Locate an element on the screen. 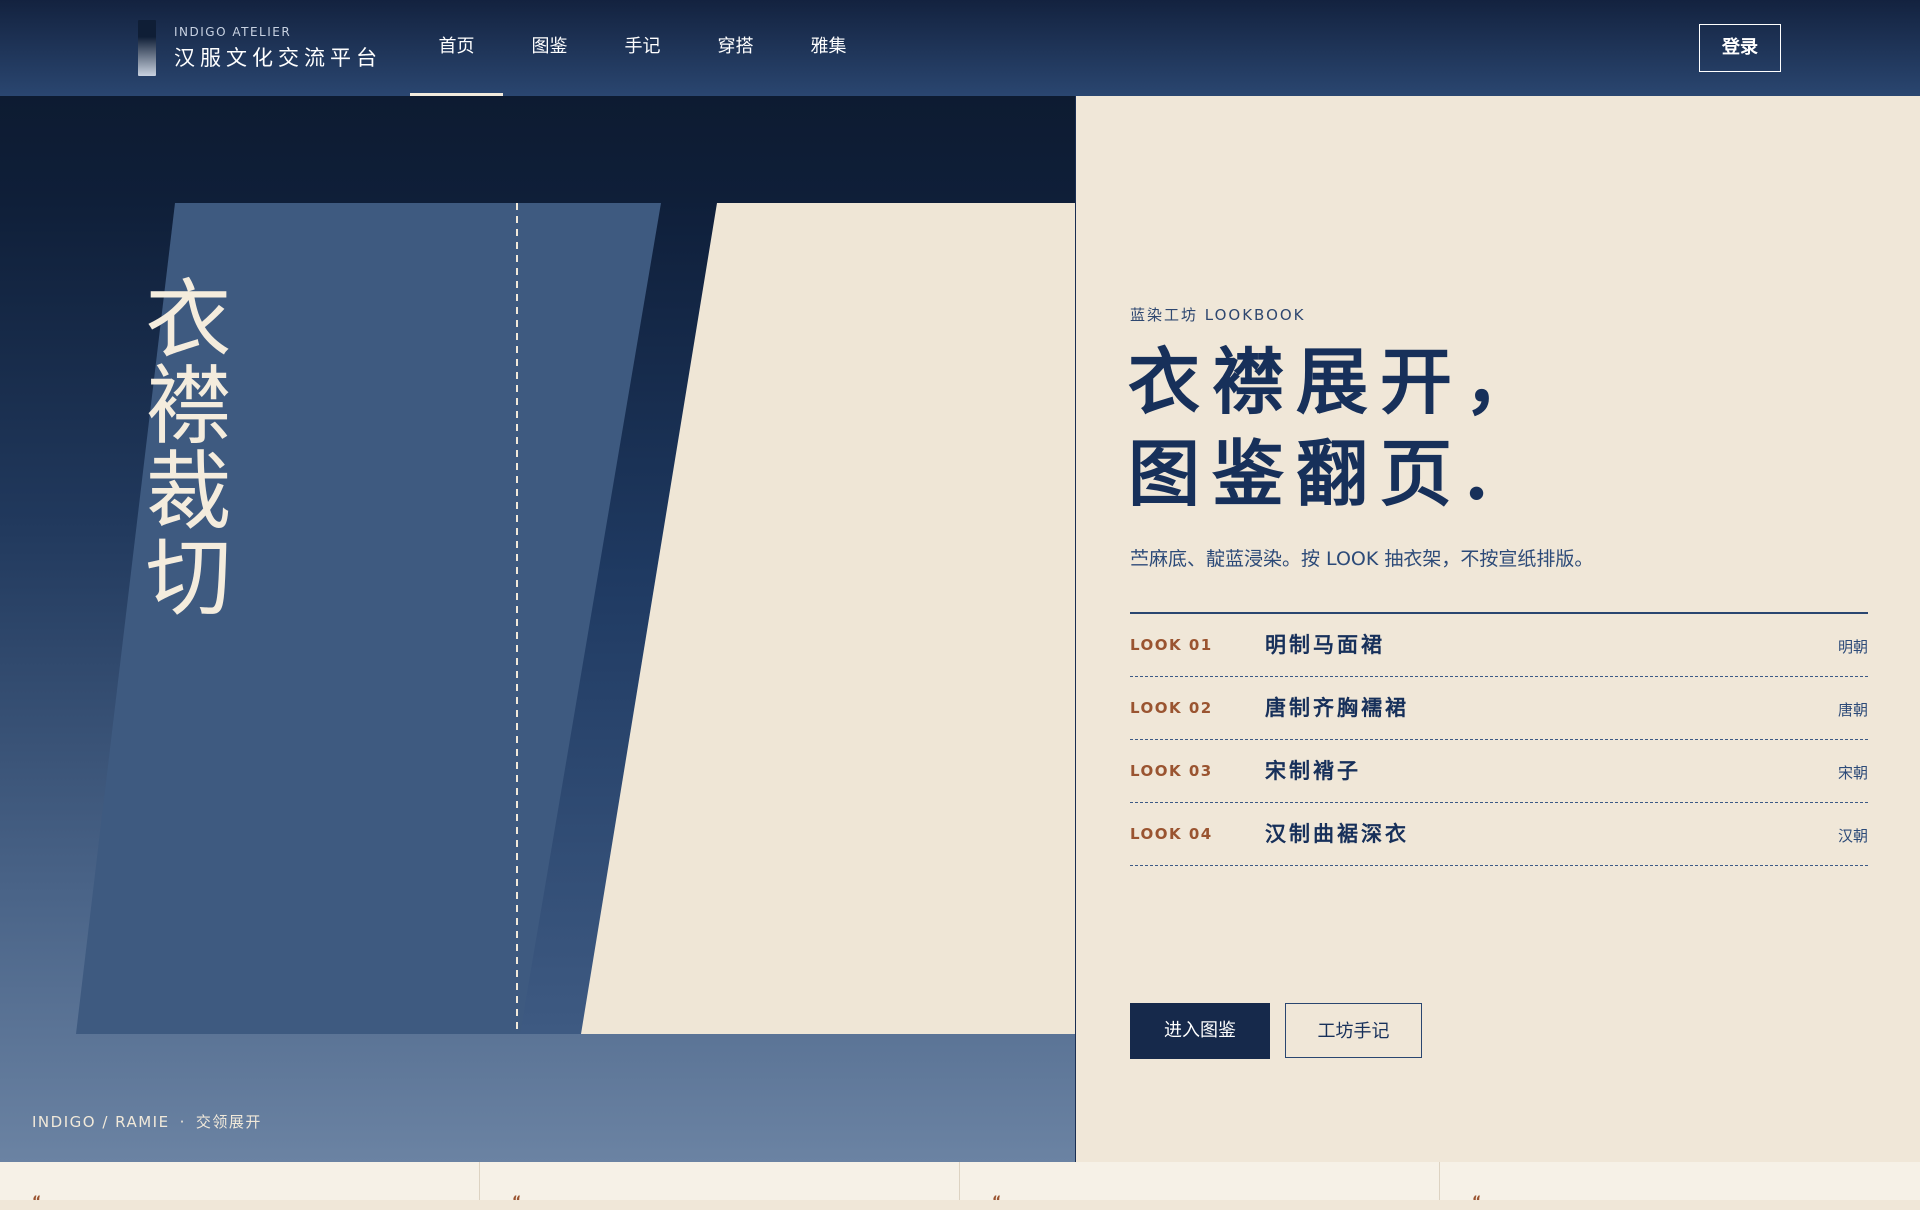 Image resolution: width=1920 pixels, height=1210 pixels. nav-item-notes: 手记 is located at coordinates (642, 48).